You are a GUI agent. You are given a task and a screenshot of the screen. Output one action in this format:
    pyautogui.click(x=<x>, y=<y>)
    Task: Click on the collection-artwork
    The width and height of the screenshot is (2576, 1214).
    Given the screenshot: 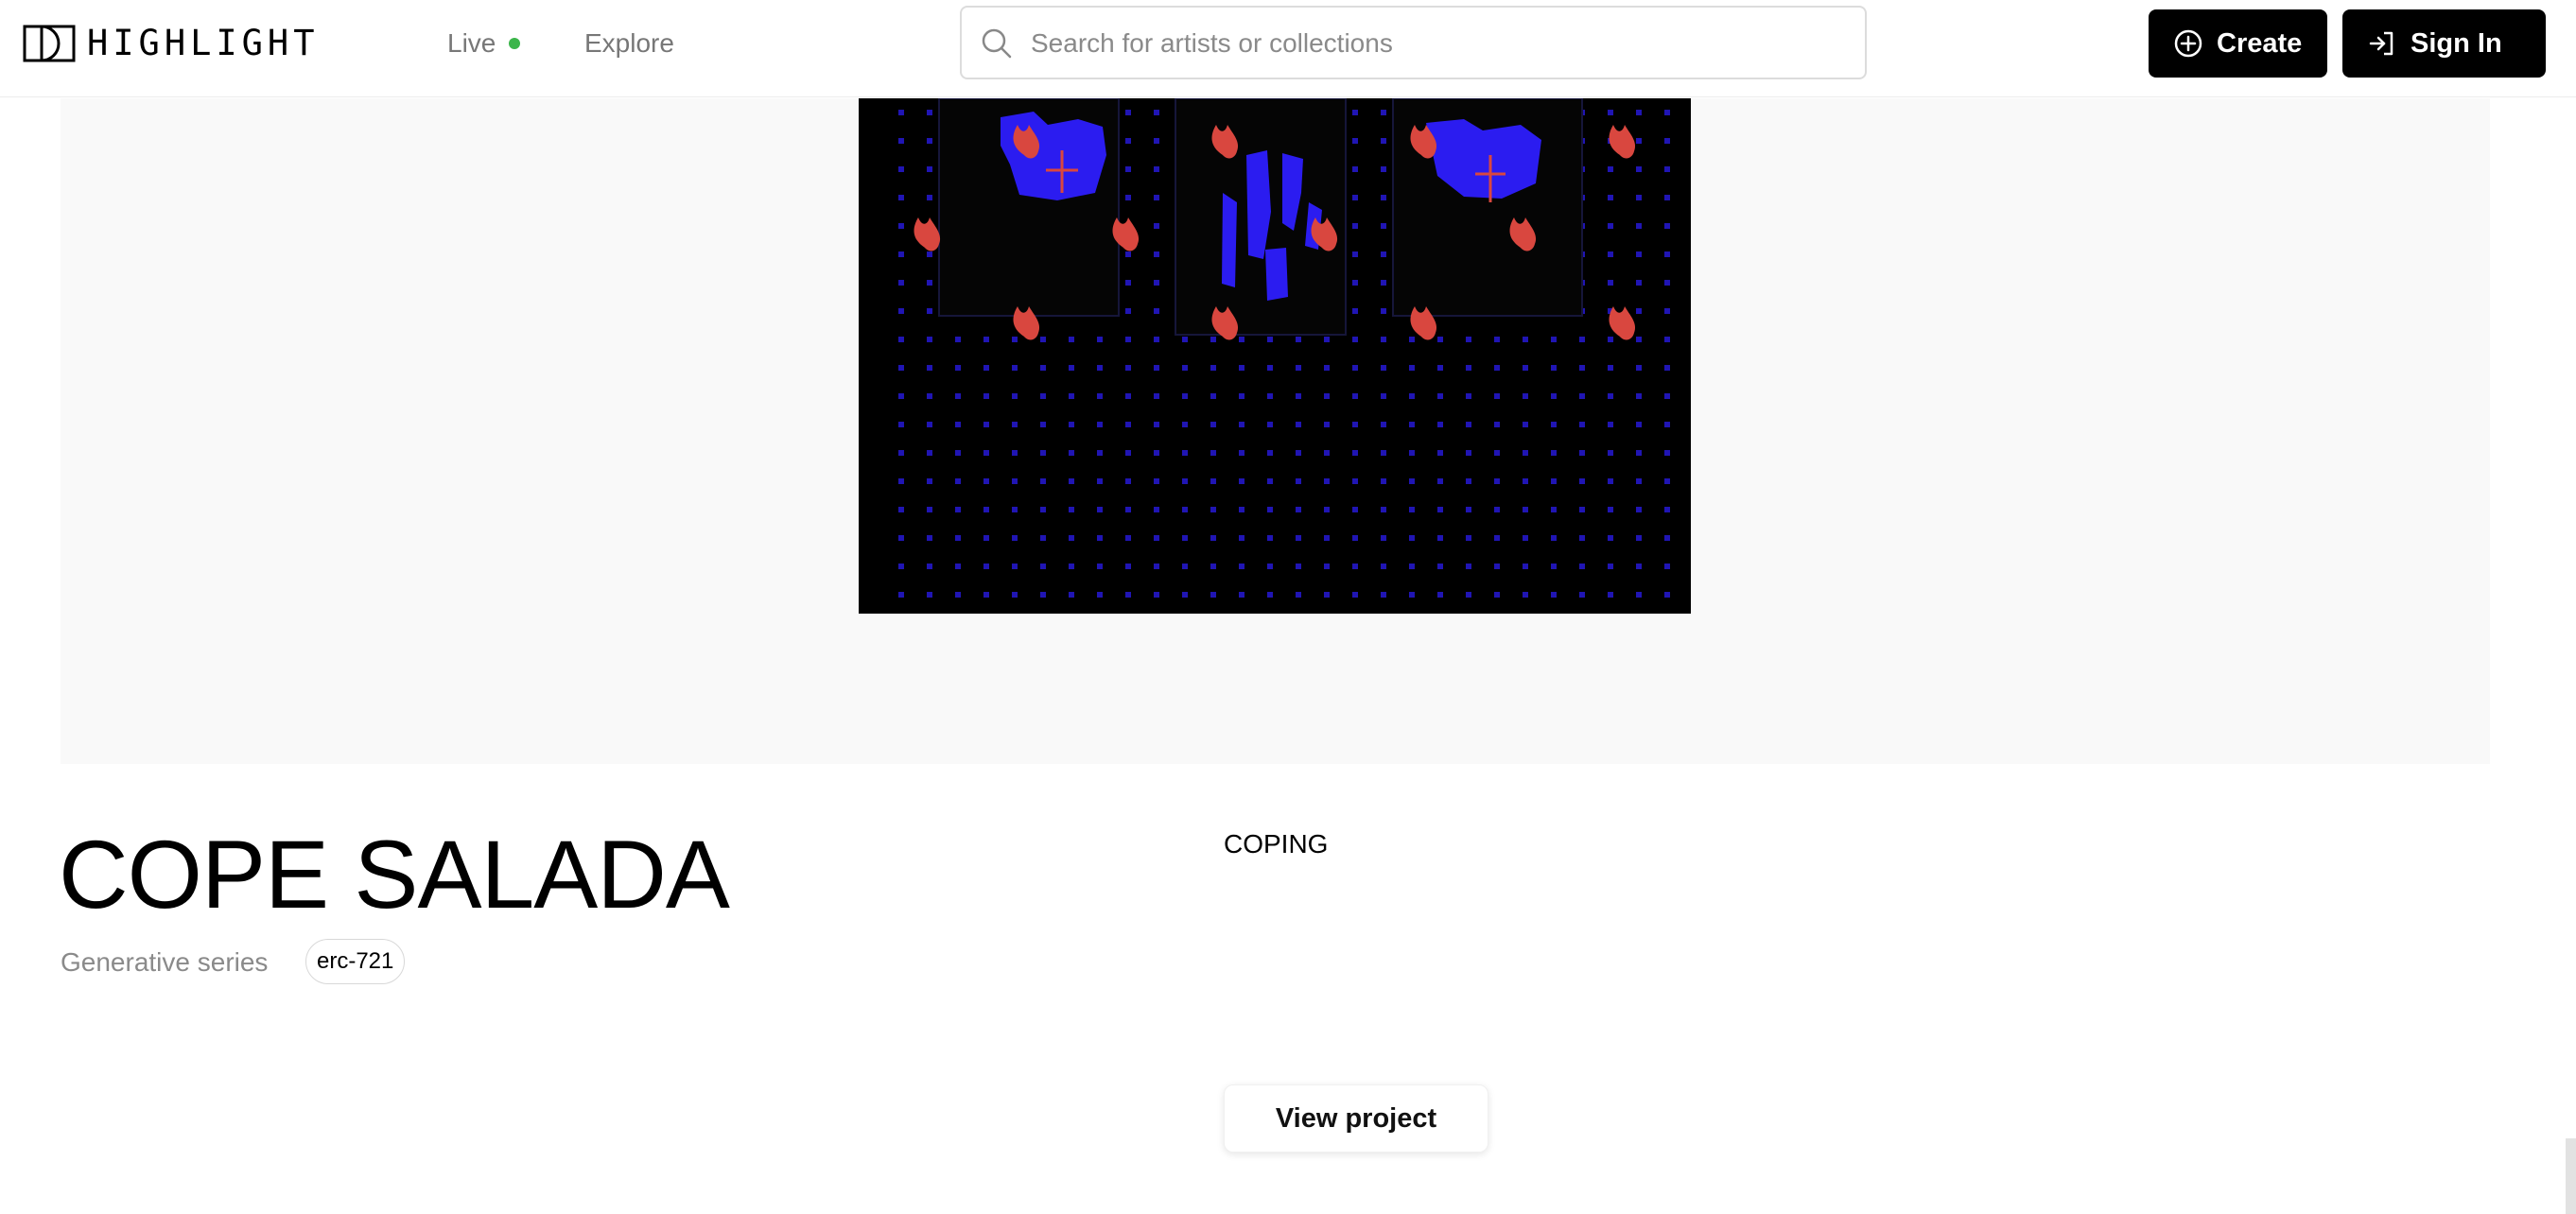 What is the action you would take?
    pyautogui.click(x=1275, y=356)
    